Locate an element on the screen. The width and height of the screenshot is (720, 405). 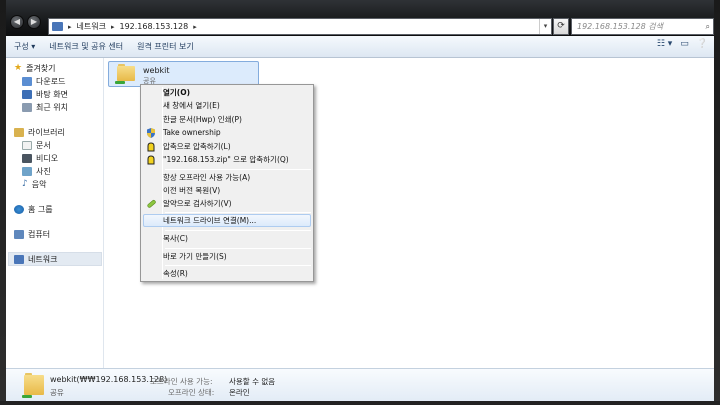
refresh-button: ⟳ is located at coordinates (561, 26).